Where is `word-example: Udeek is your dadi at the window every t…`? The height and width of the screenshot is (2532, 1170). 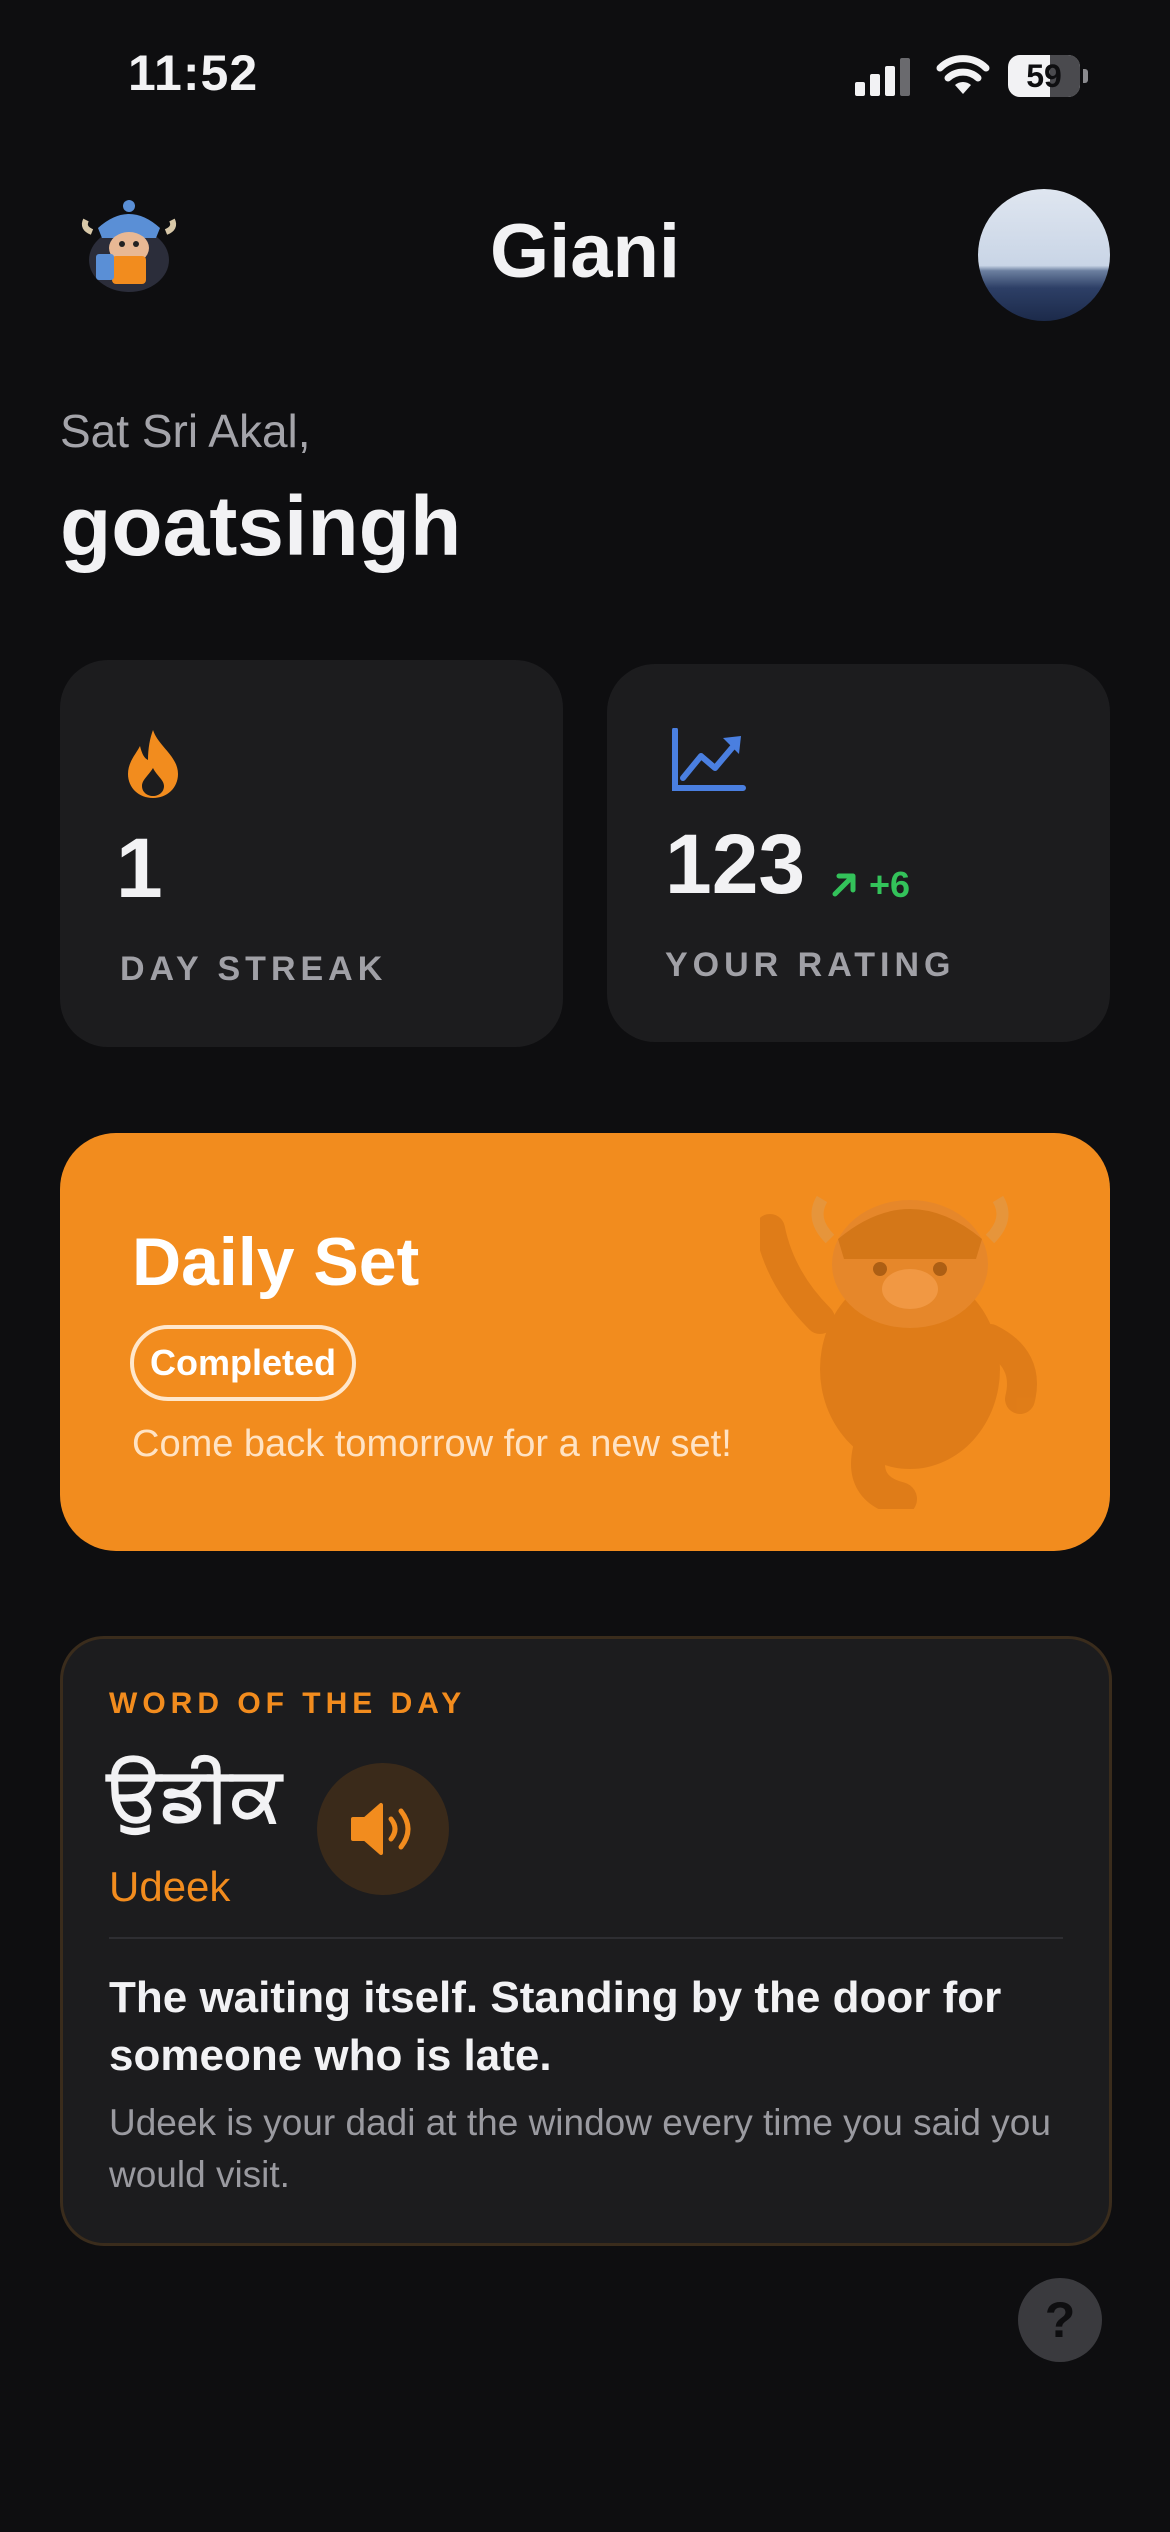
word-example: Udeek is your dadi at the window every t… is located at coordinates (580, 2148).